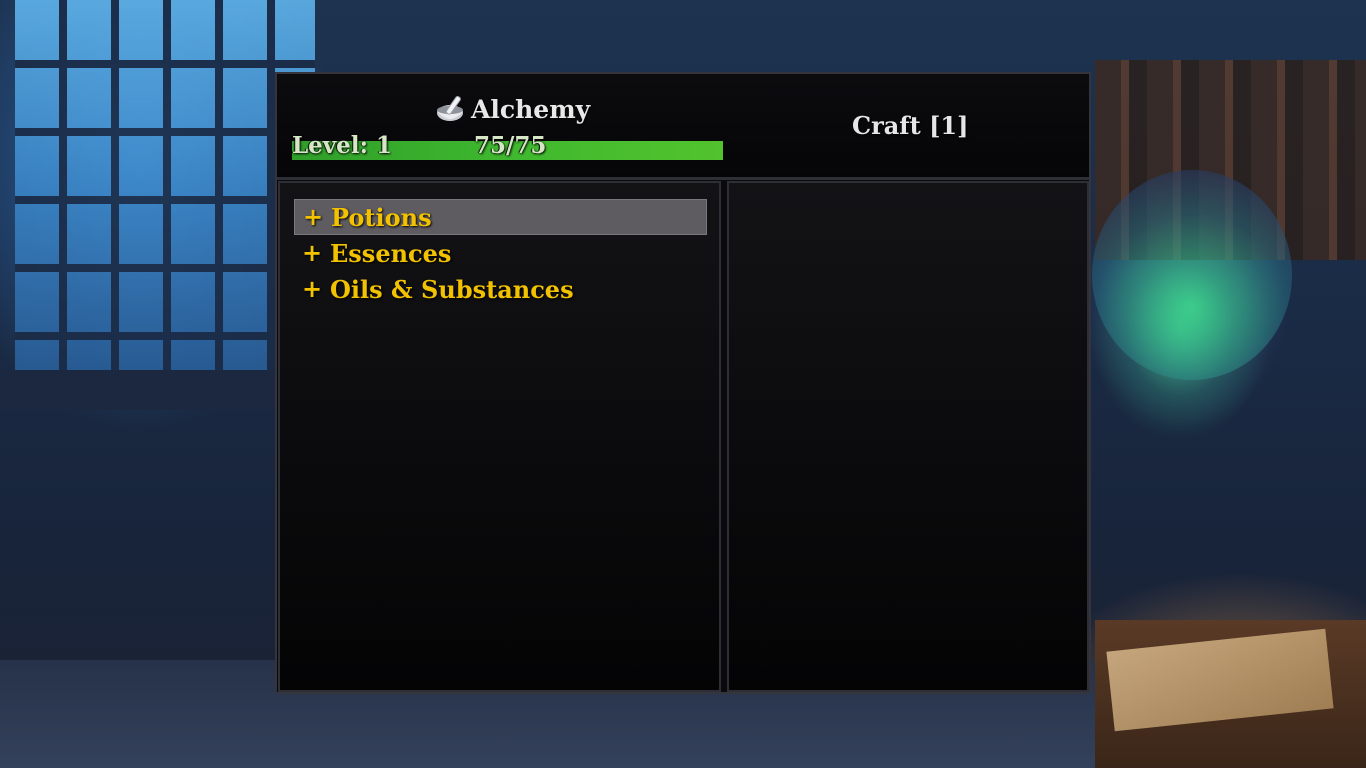  I want to click on category-item-oils-substances: + Oils & Substances, so click(500, 289).